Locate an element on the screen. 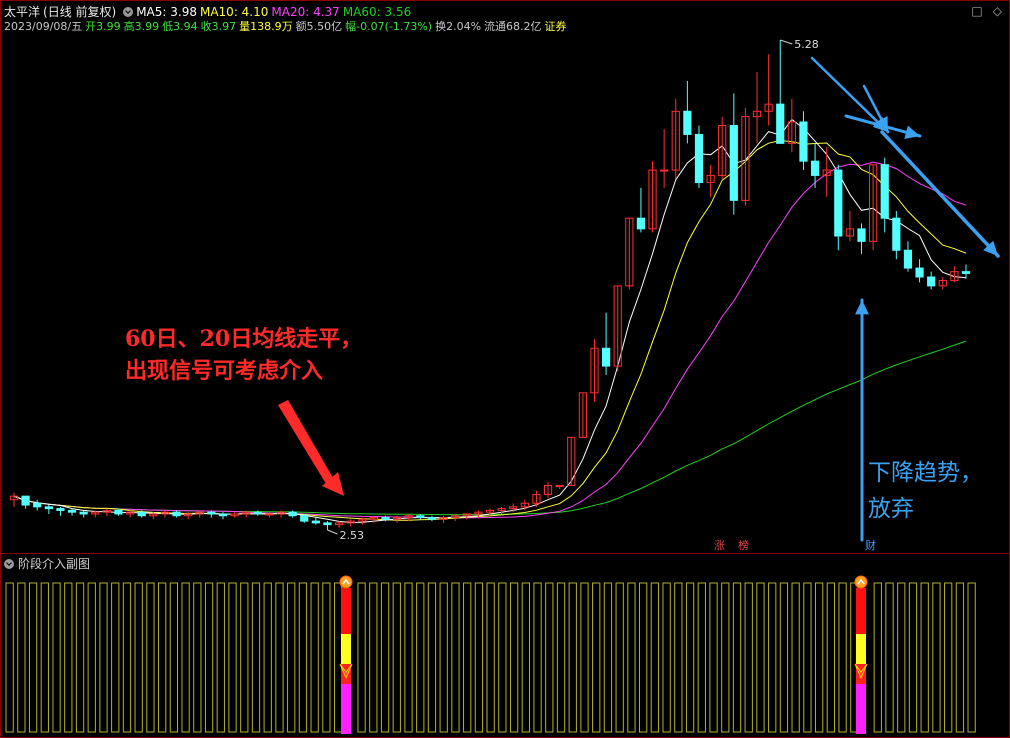 This screenshot has height=738, width=1010. sub-panel-title: 阶段介入副图 is located at coordinates (54, 564).